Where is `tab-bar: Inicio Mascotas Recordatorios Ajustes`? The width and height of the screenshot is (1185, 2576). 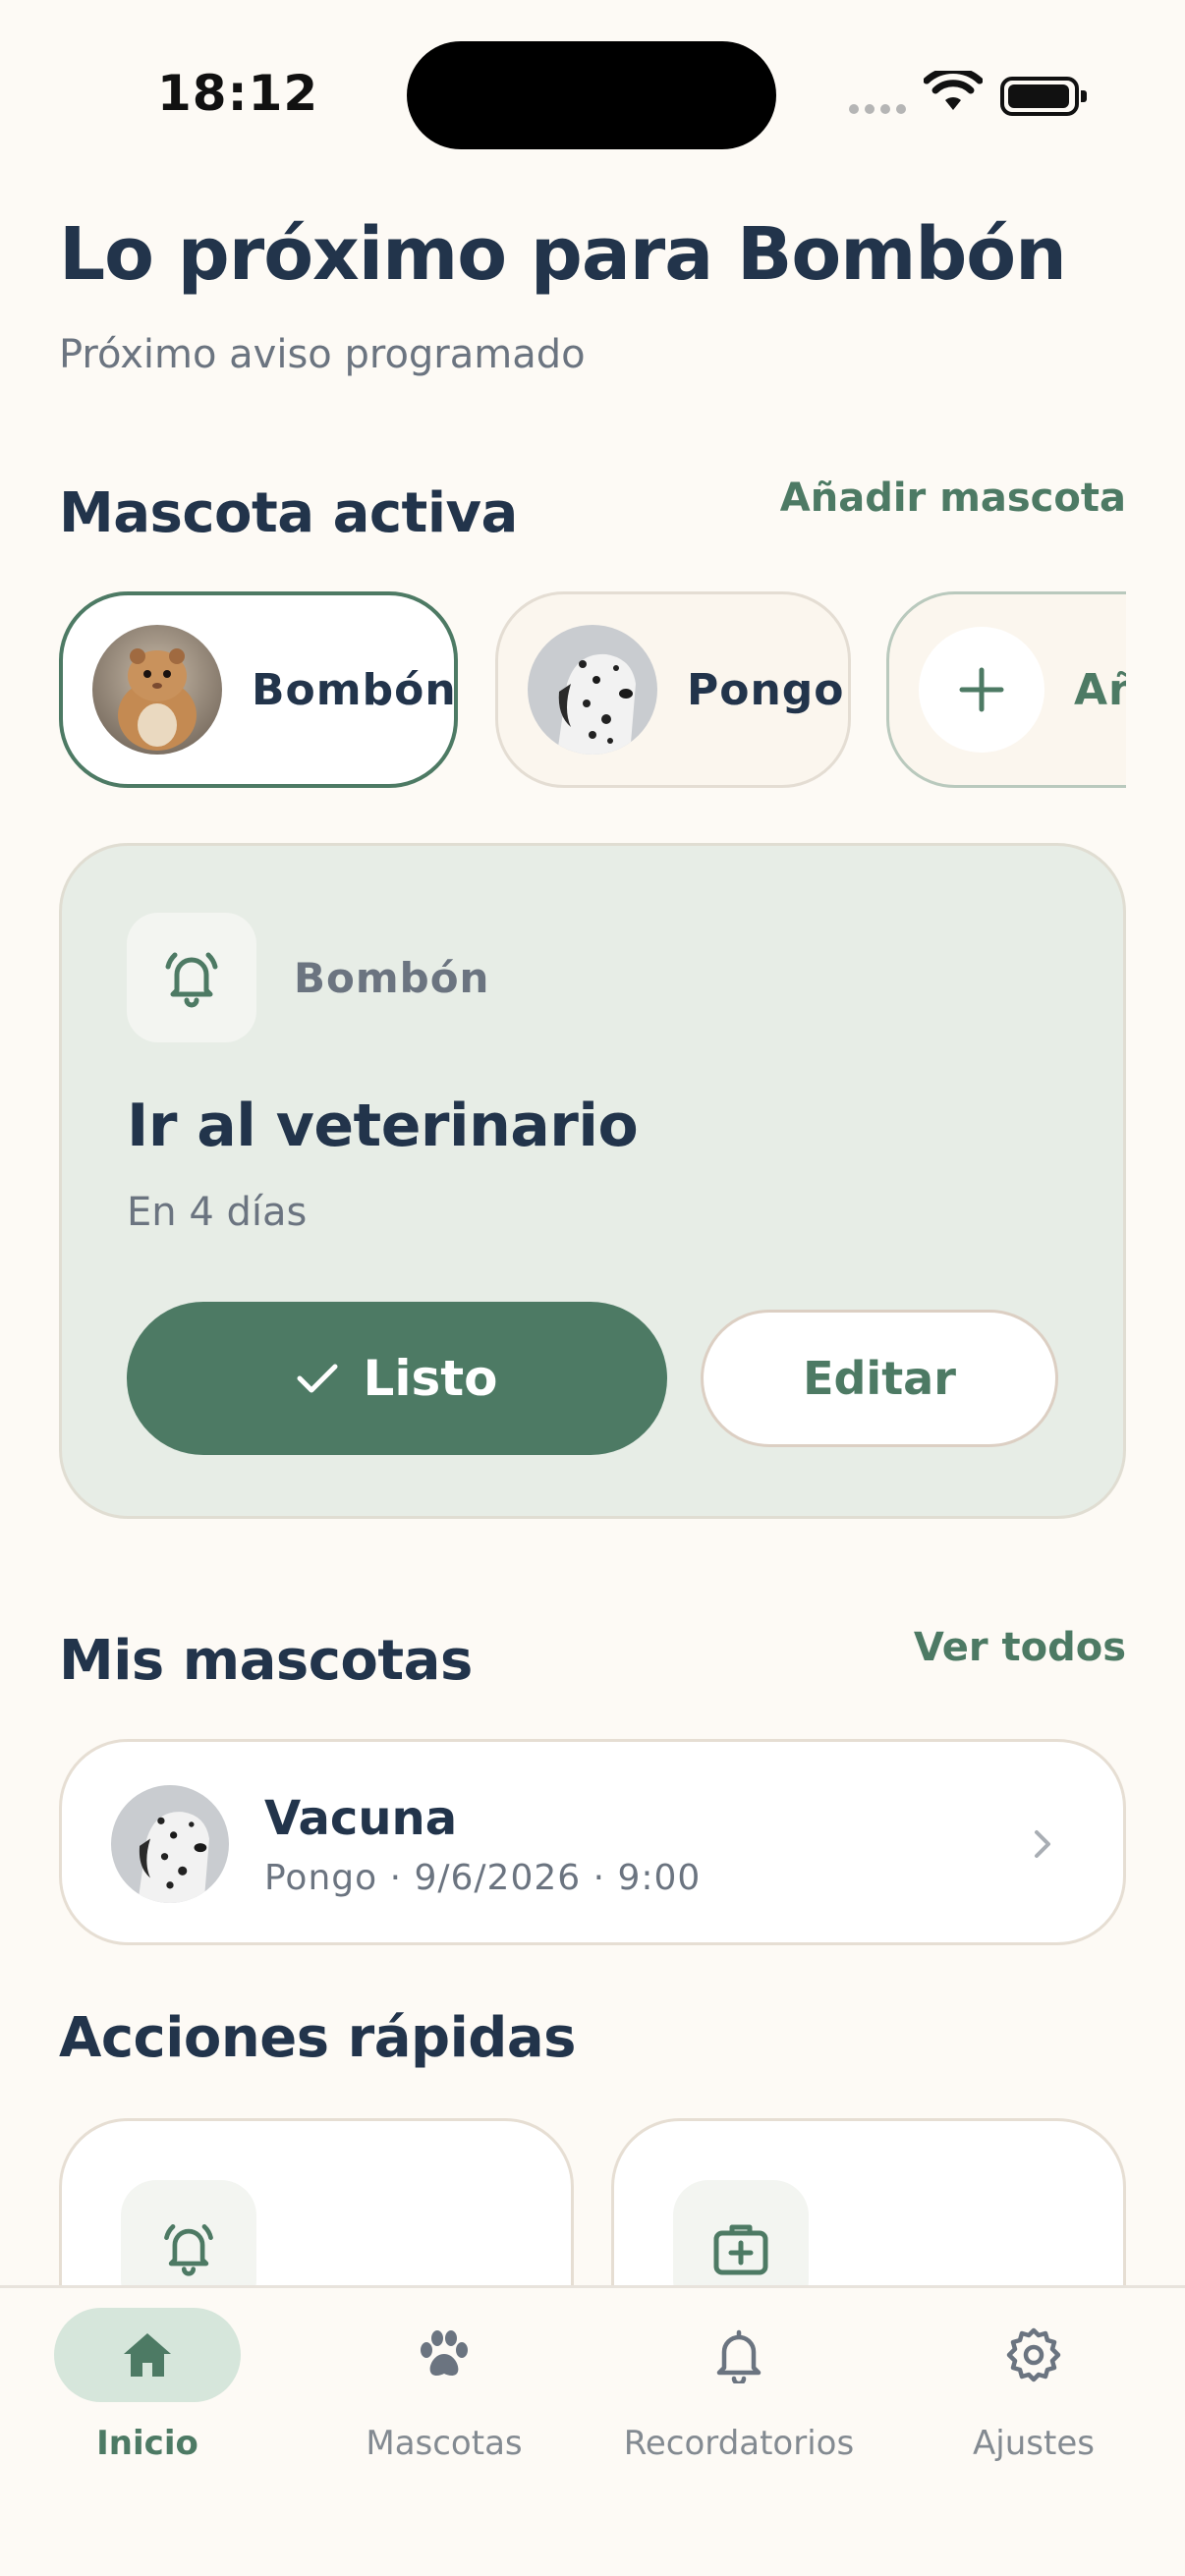 tab-bar: Inicio Mascotas Recordatorios Ajustes is located at coordinates (592, 2430).